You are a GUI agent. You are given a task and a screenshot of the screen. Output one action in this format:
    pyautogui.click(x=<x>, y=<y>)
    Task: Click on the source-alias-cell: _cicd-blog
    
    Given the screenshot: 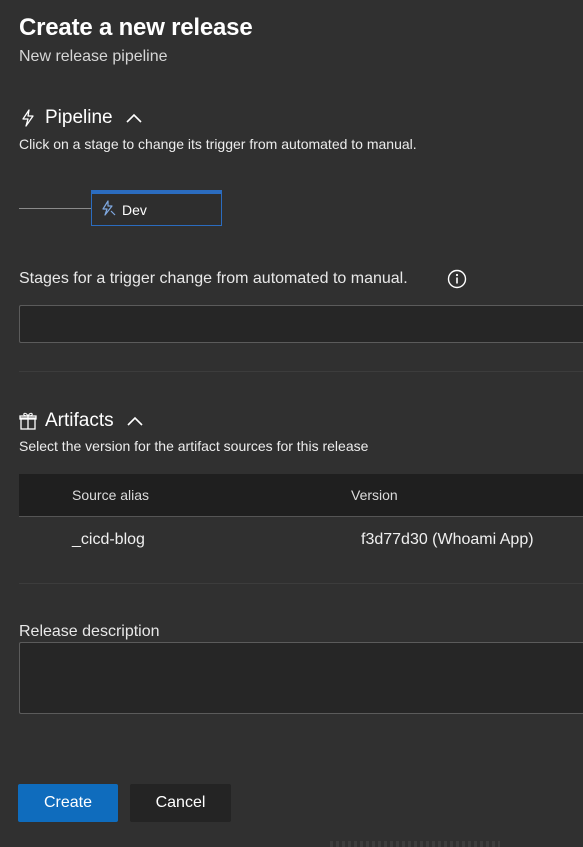 What is the action you would take?
    pyautogui.click(x=108, y=539)
    